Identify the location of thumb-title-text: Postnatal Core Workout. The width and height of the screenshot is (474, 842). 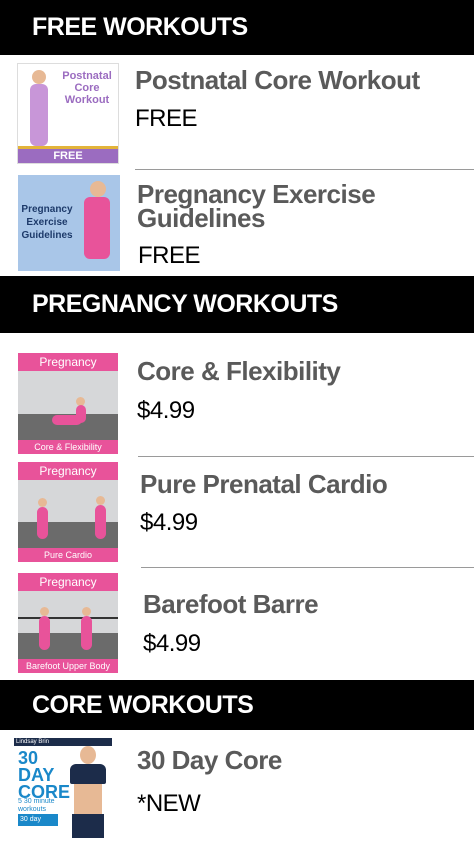
(87, 88).